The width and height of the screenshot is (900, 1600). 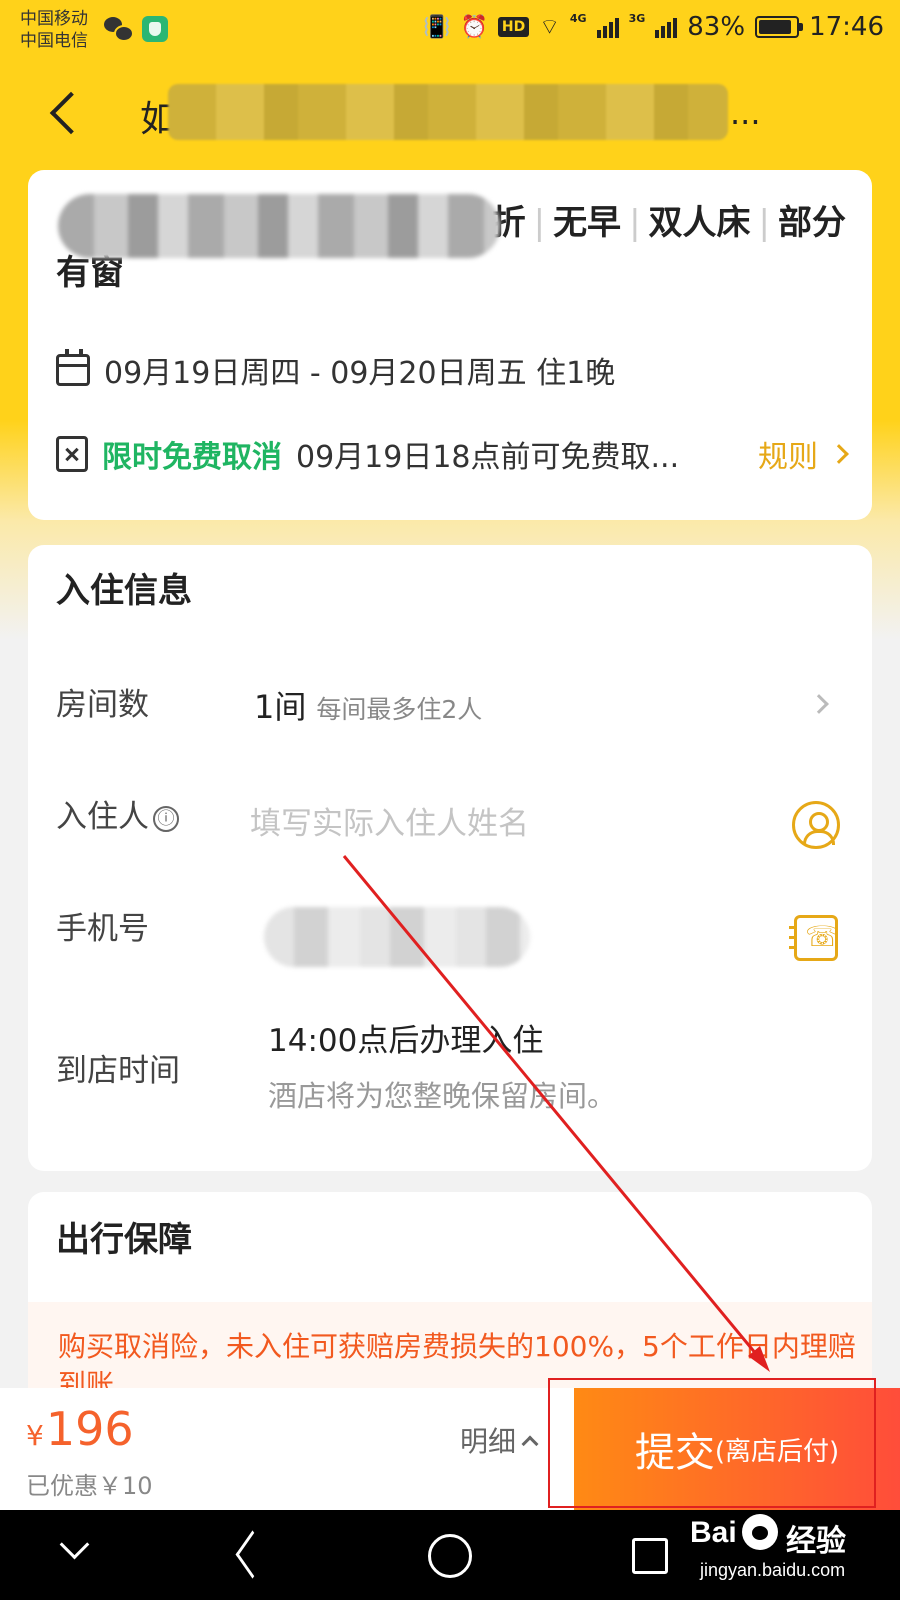 I want to click on phonebook-icon, so click(x=814, y=938).